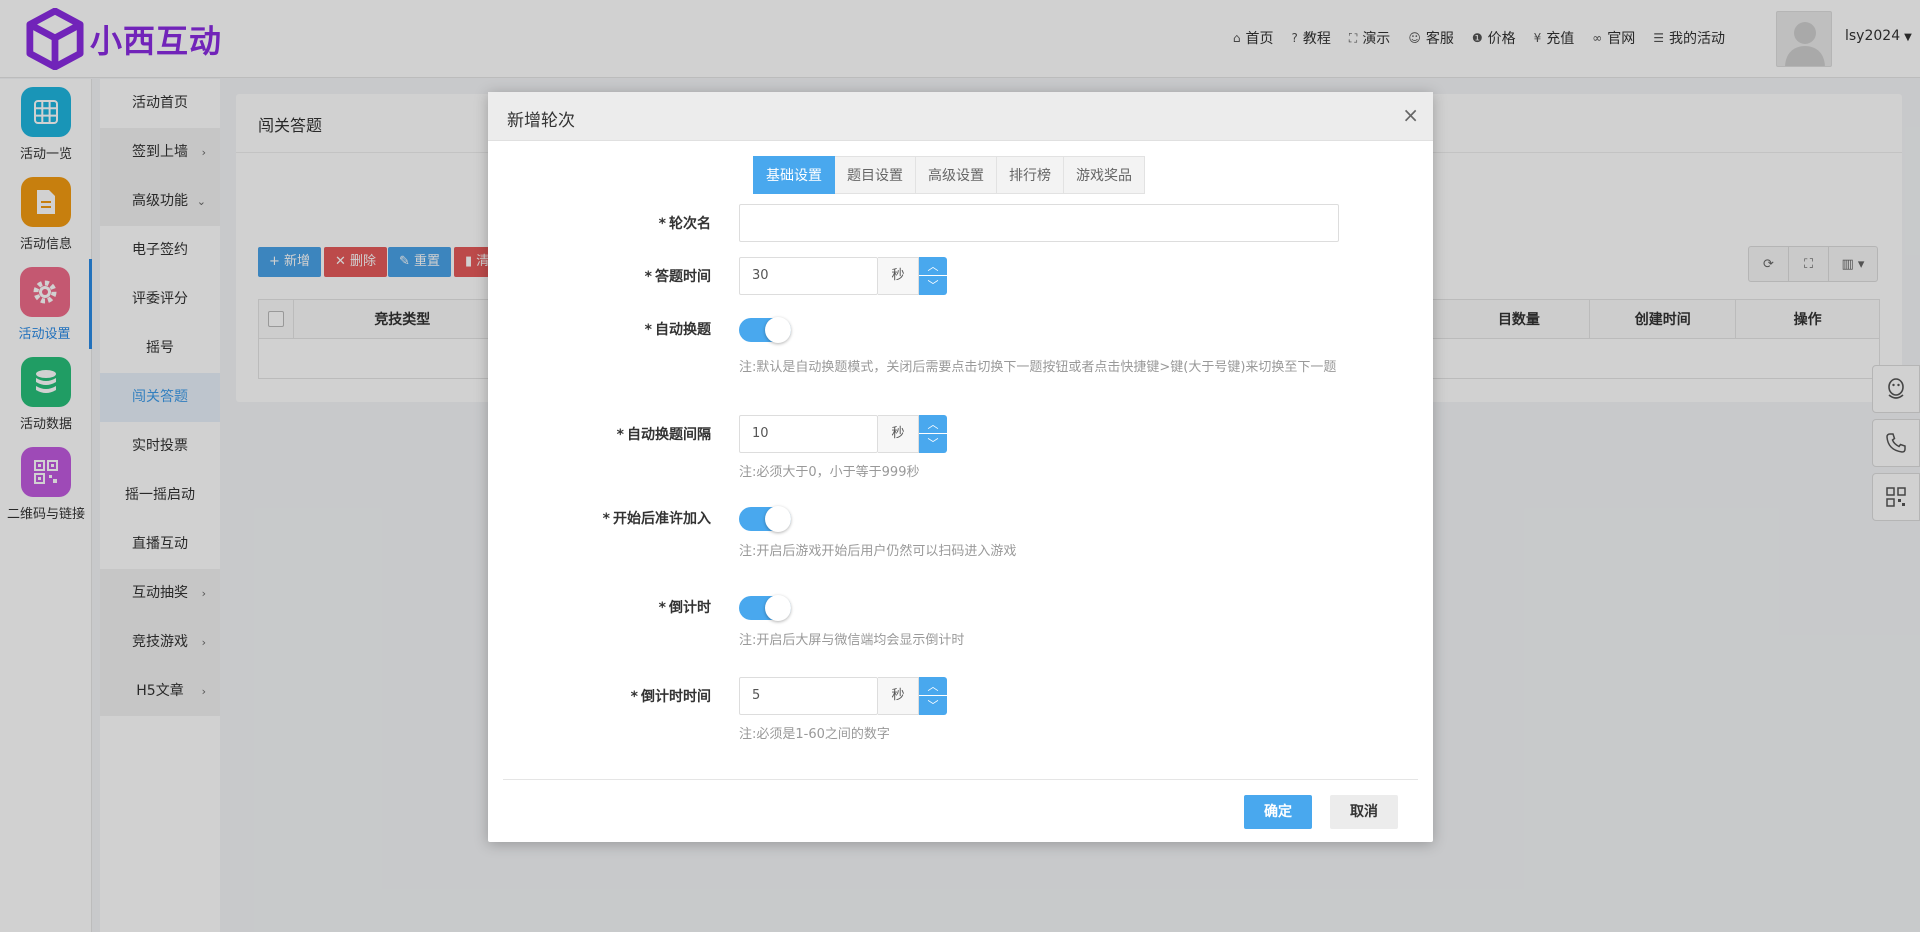  What do you see at coordinates (677, 330) in the screenshot?
I see `auto-switch-label: * 自动换题` at bounding box center [677, 330].